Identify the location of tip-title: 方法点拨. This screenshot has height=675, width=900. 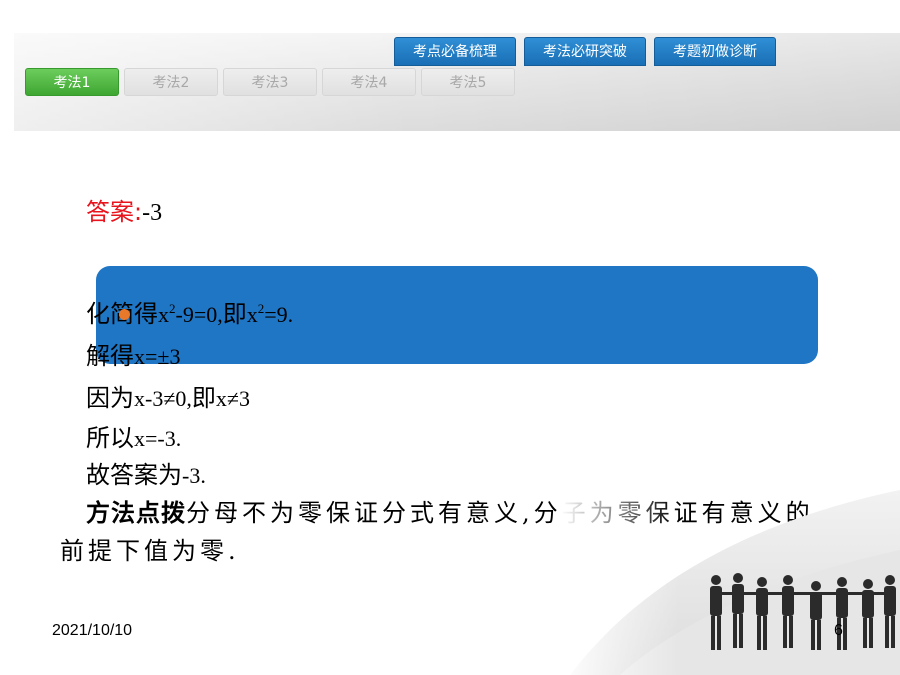
(136, 513).